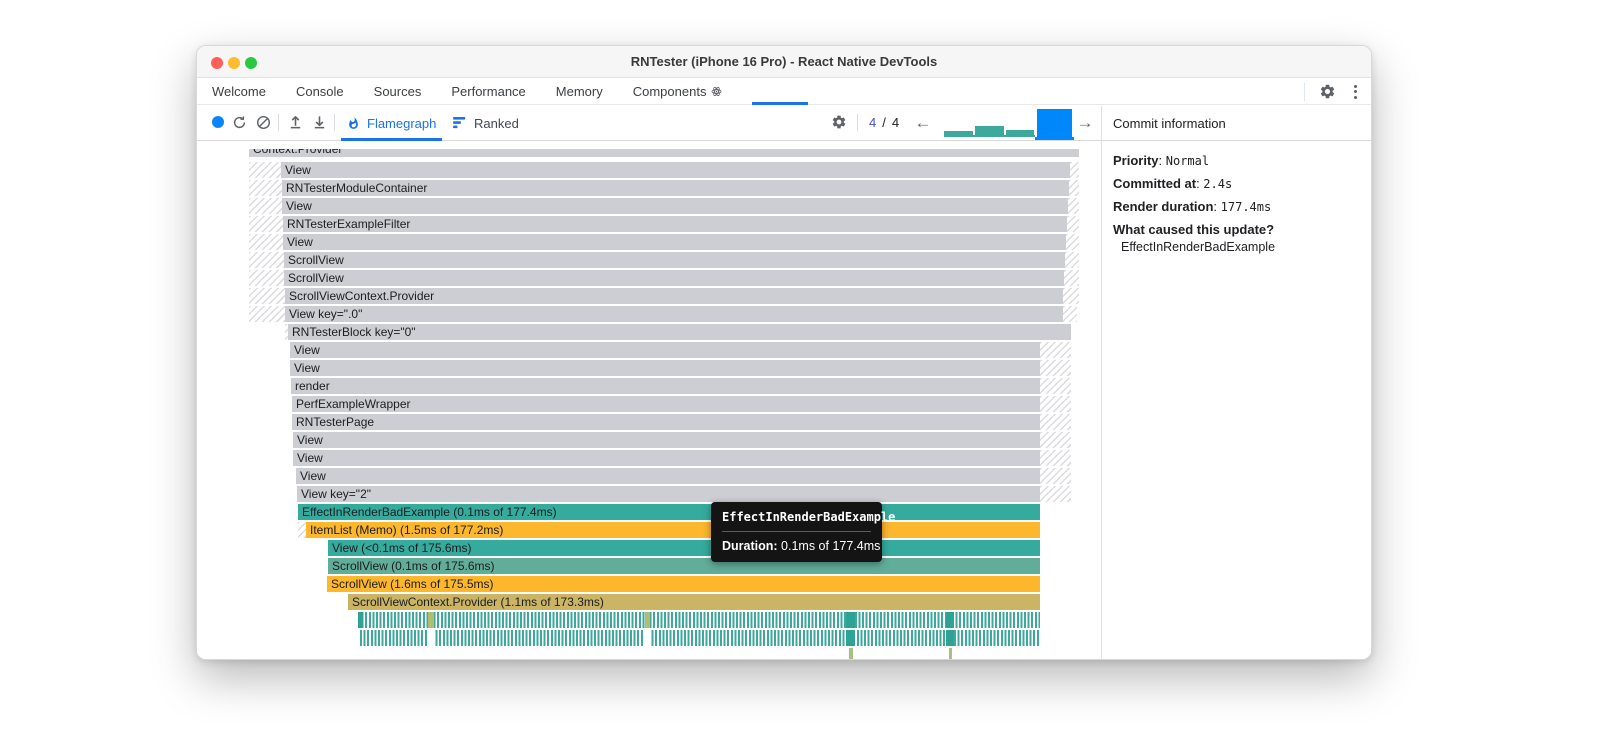  Describe the element at coordinates (1173, 183) in the screenshot. I see `committed-at-line: Committed at: 2.4s` at that location.